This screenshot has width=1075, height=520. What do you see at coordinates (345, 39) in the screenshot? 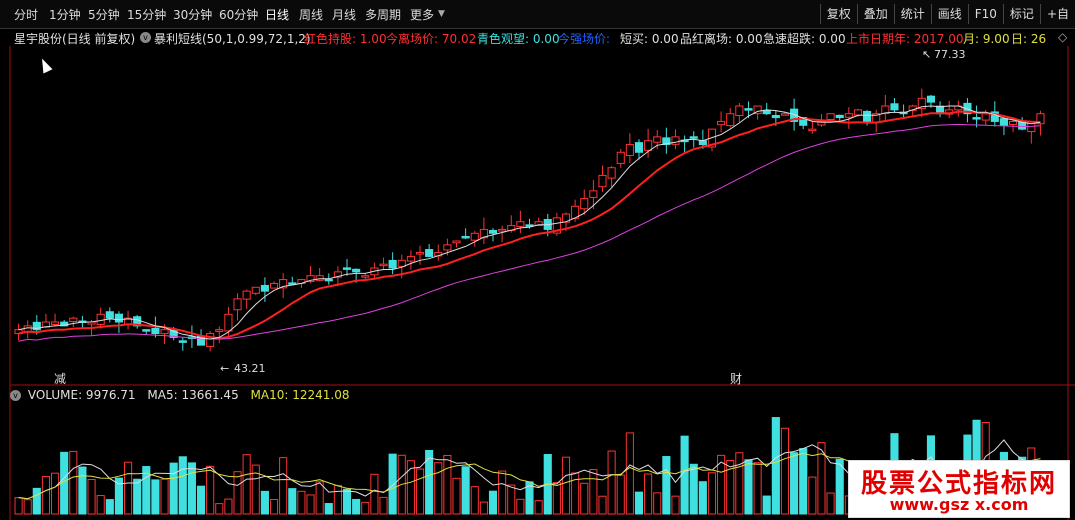
I see `indicator-red-hold: 红色持股: 1.00` at bounding box center [345, 39].